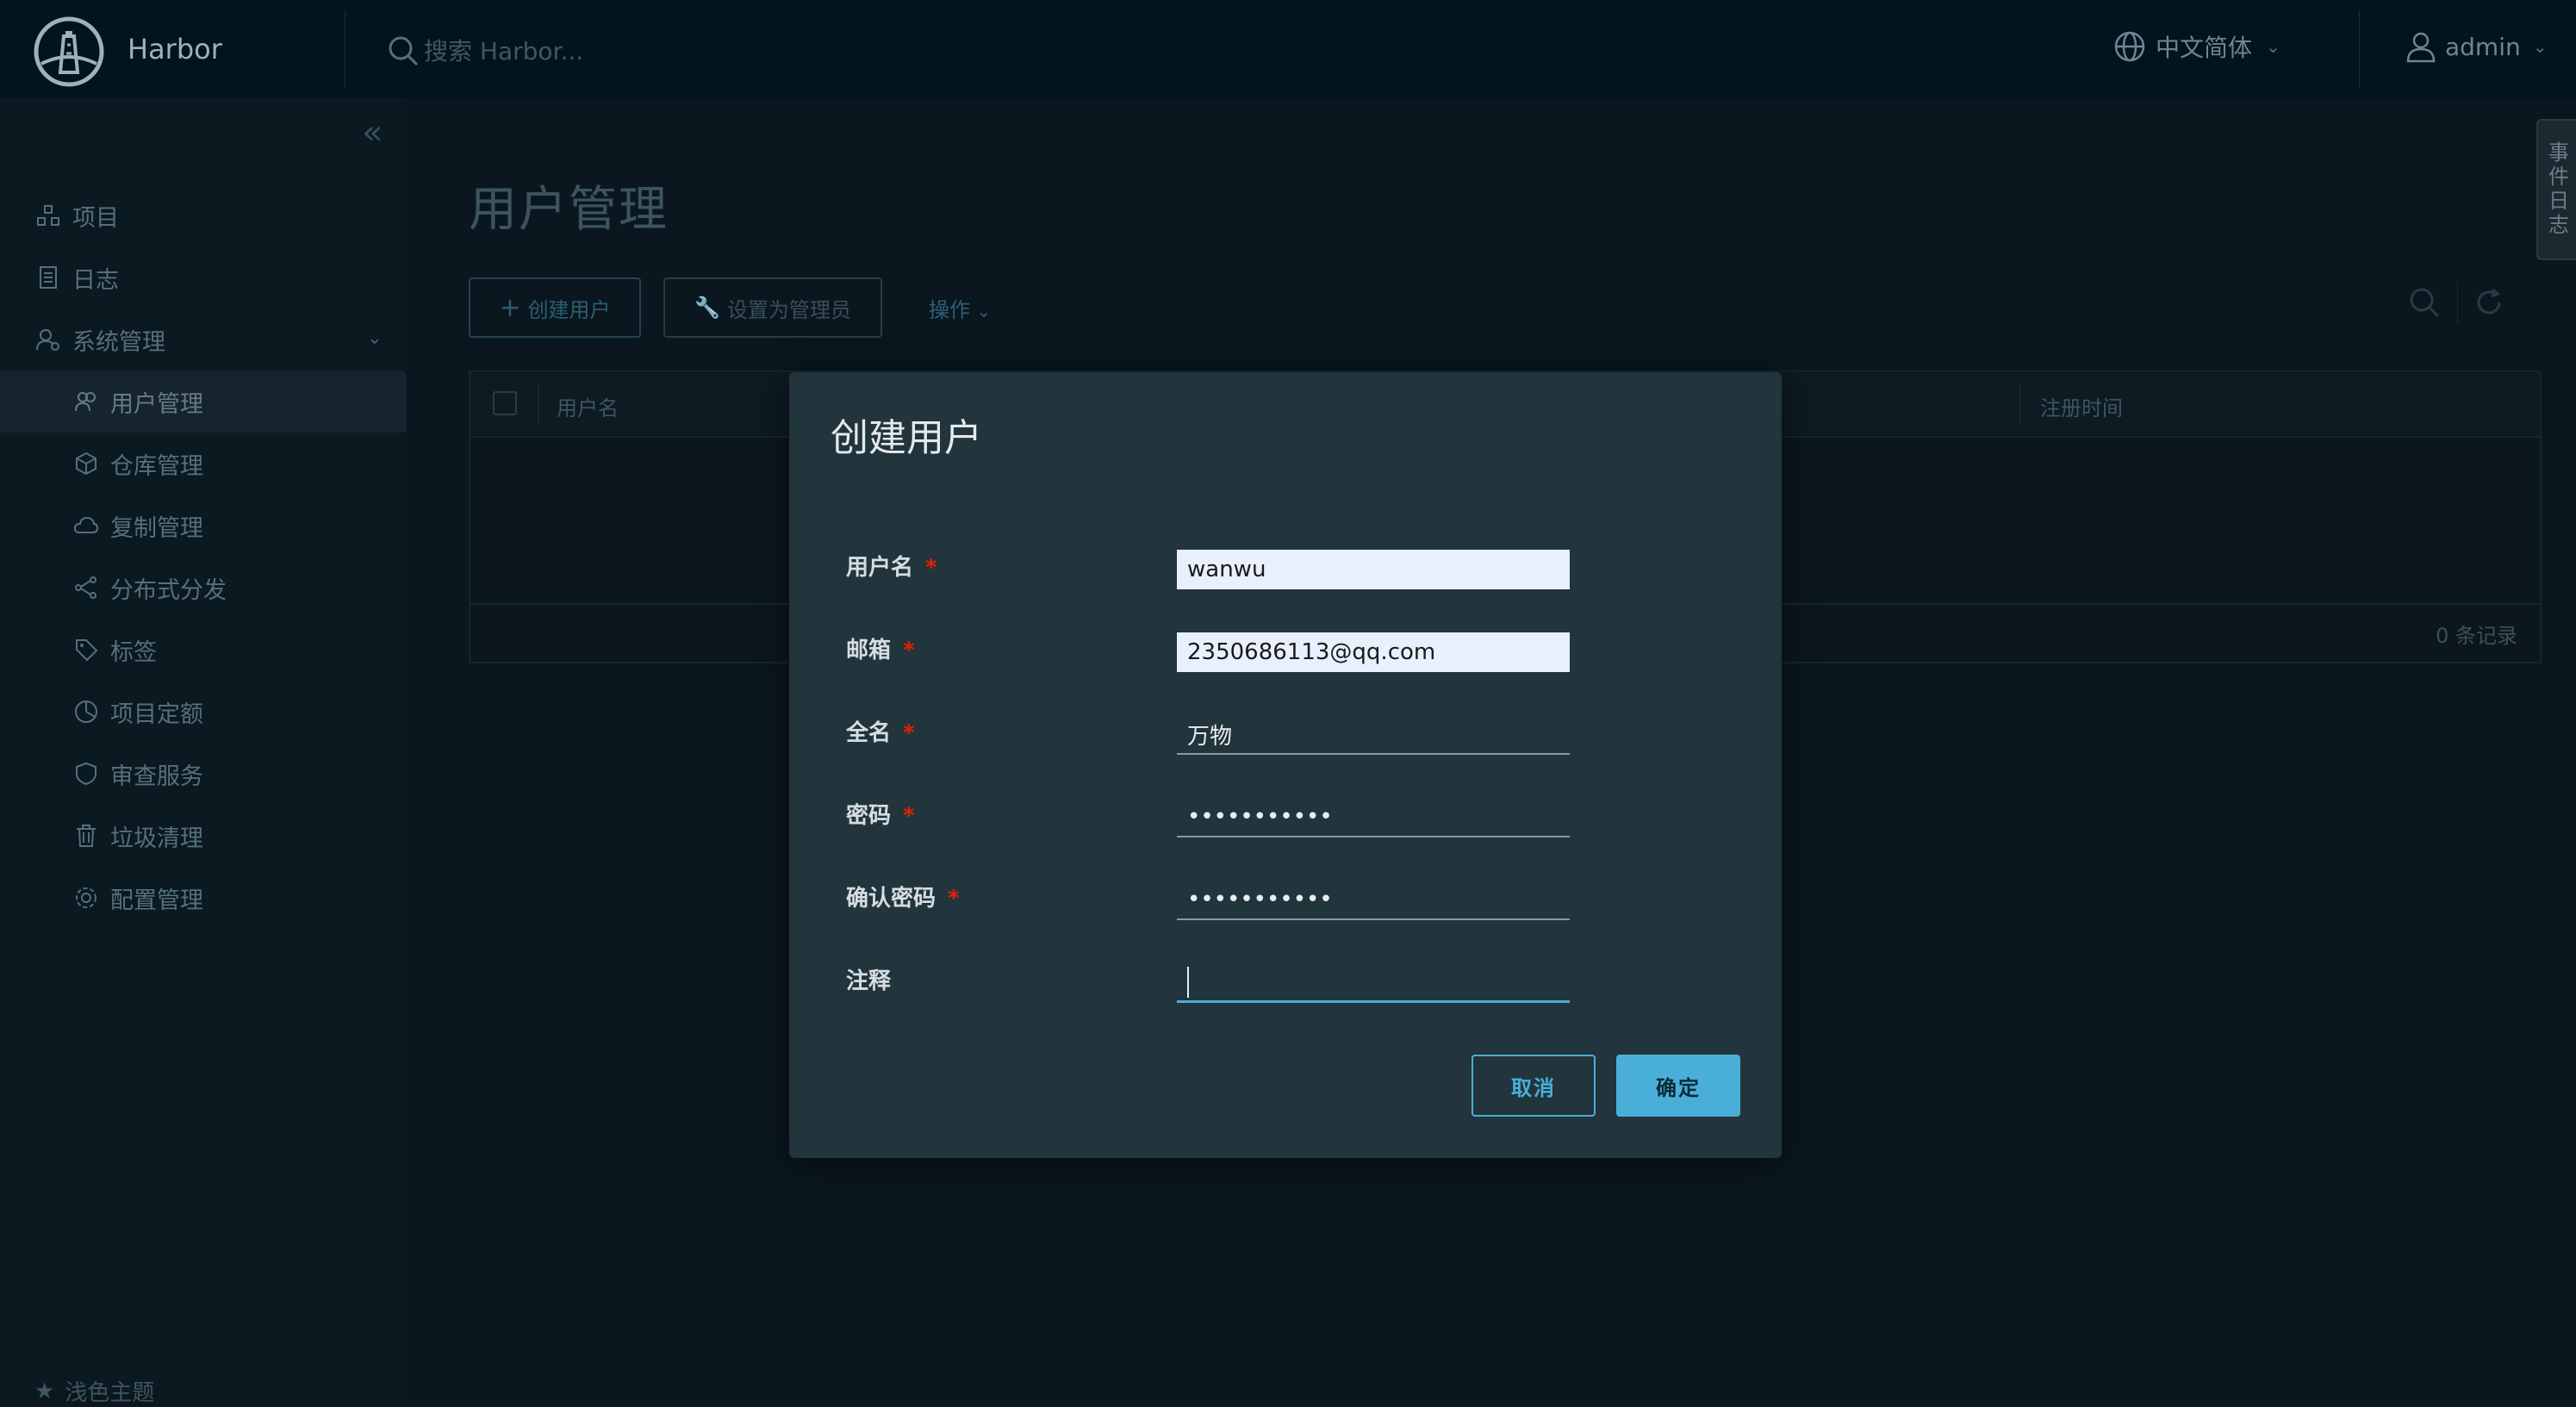 Image resolution: width=2576 pixels, height=1407 pixels. I want to click on theme-toggle: ★ 浅色主题, so click(94, 1391).